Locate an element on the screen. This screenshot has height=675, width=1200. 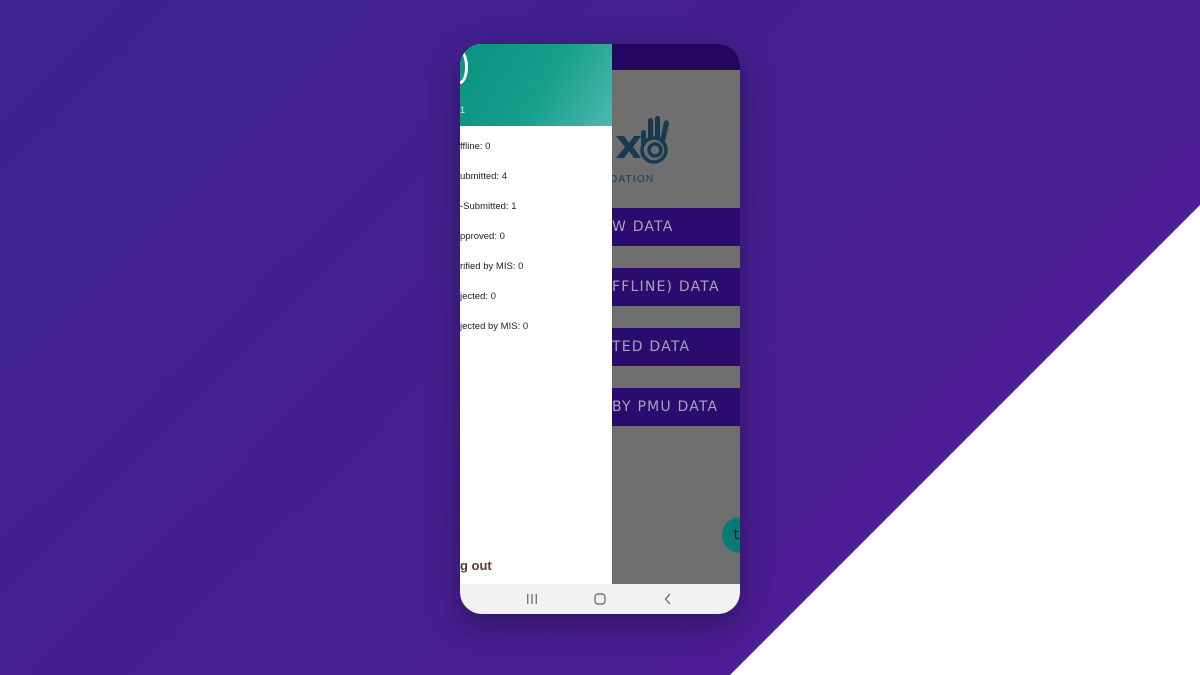
drawer-item-verified-by-mis: rified by MIS: 0 is located at coordinates (491, 266).